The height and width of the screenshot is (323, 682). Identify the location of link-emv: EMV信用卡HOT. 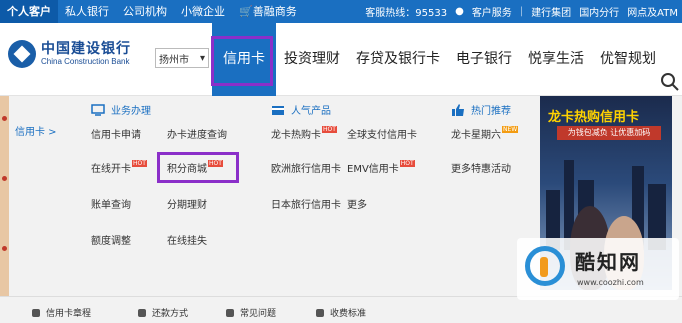
(381, 167).